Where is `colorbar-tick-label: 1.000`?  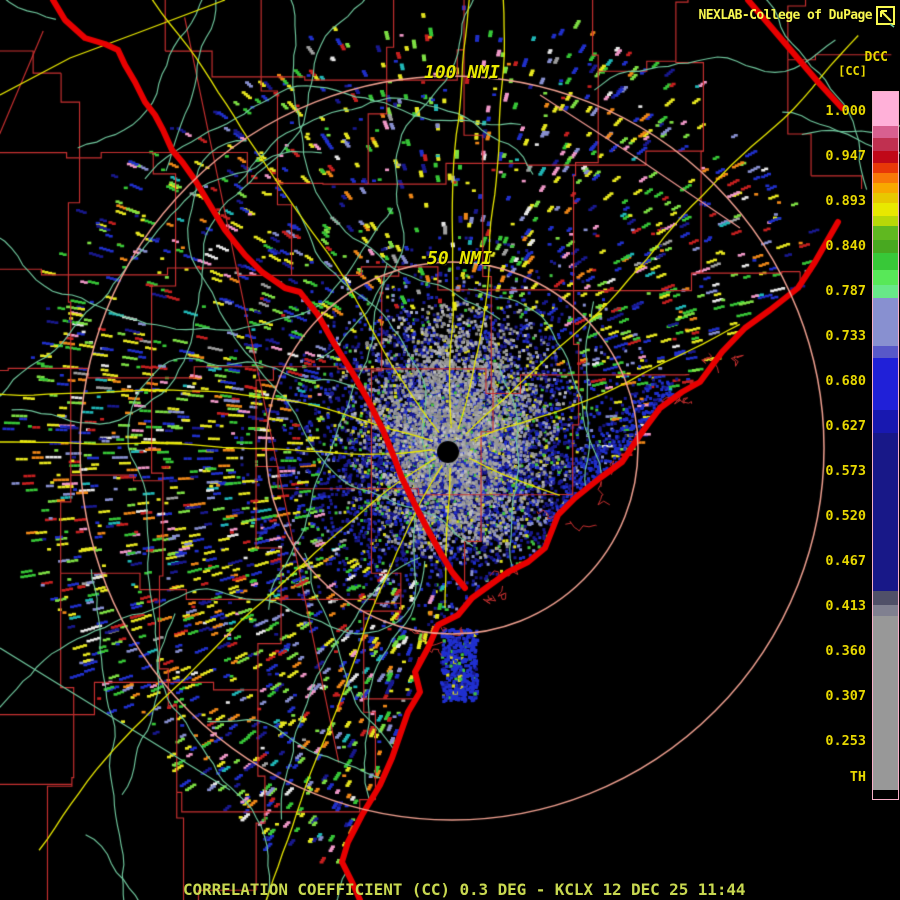
colorbar-tick-label: 1.000 is located at coordinates (845, 111).